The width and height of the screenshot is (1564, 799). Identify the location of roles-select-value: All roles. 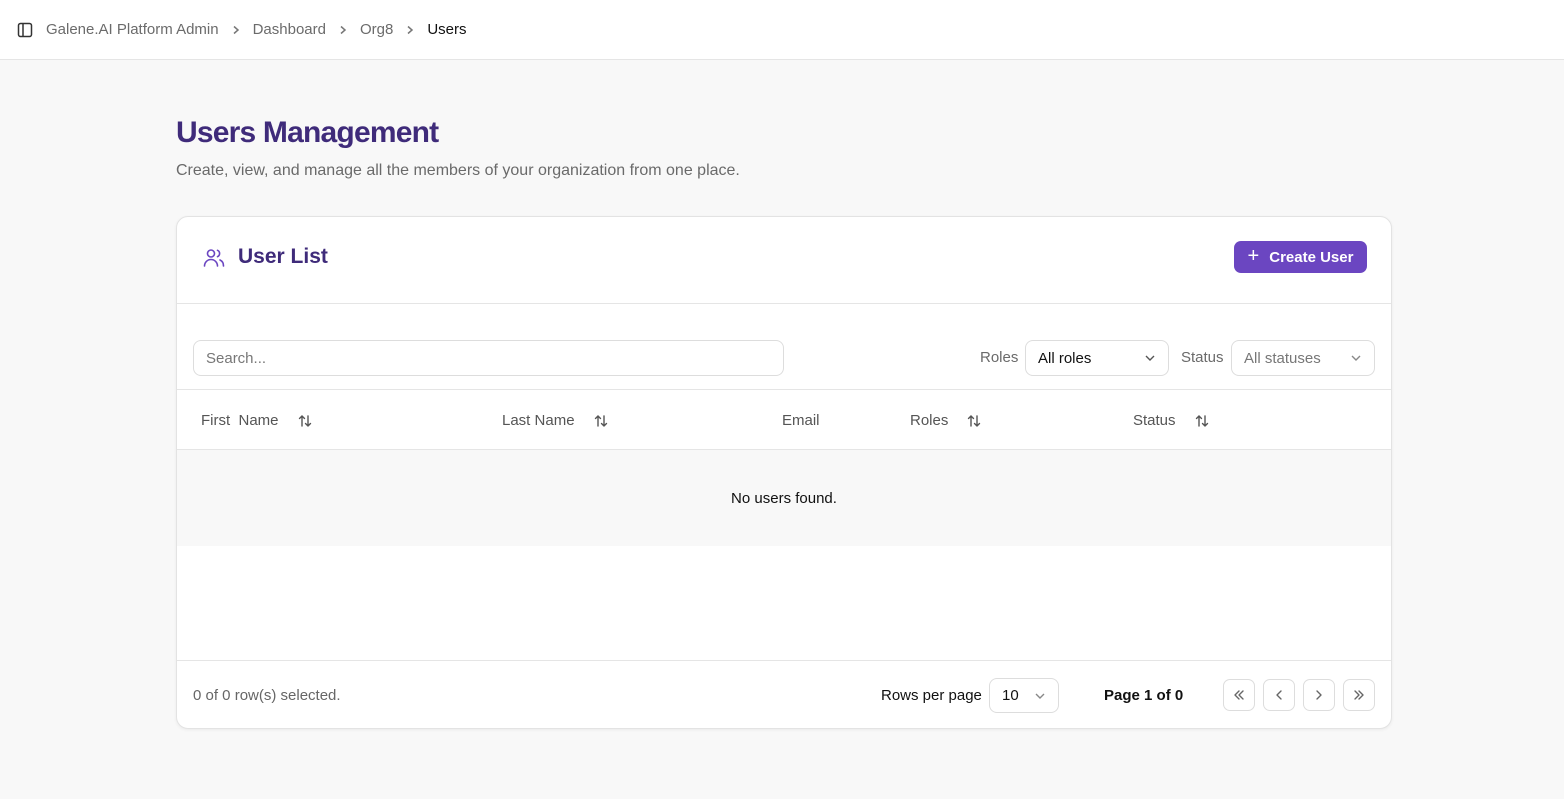
(1065, 358).